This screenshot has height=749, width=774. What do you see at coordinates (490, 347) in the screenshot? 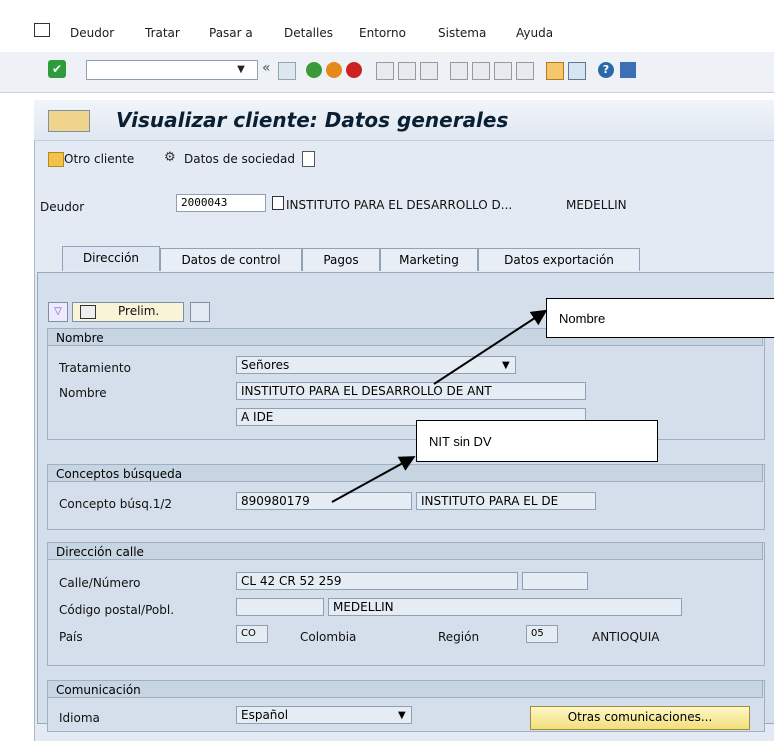
I see `arrow-nombre` at bounding box center [490, 347].